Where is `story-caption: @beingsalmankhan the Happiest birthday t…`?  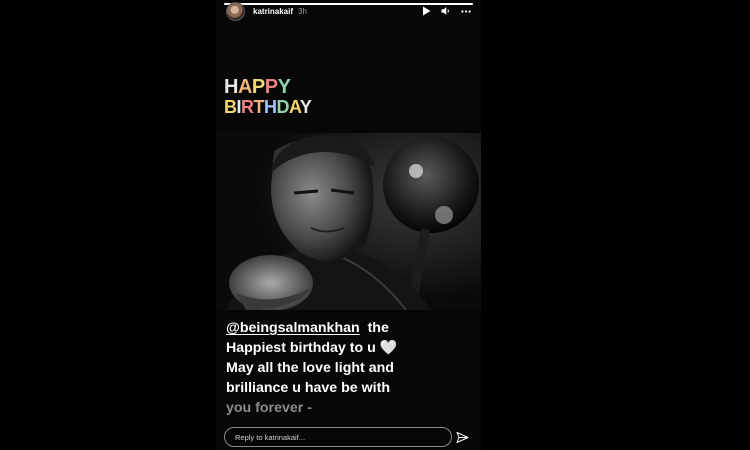
story-caption: @beingsalmankhan the Happiest birthday t… is located at coordinates (350, 368).